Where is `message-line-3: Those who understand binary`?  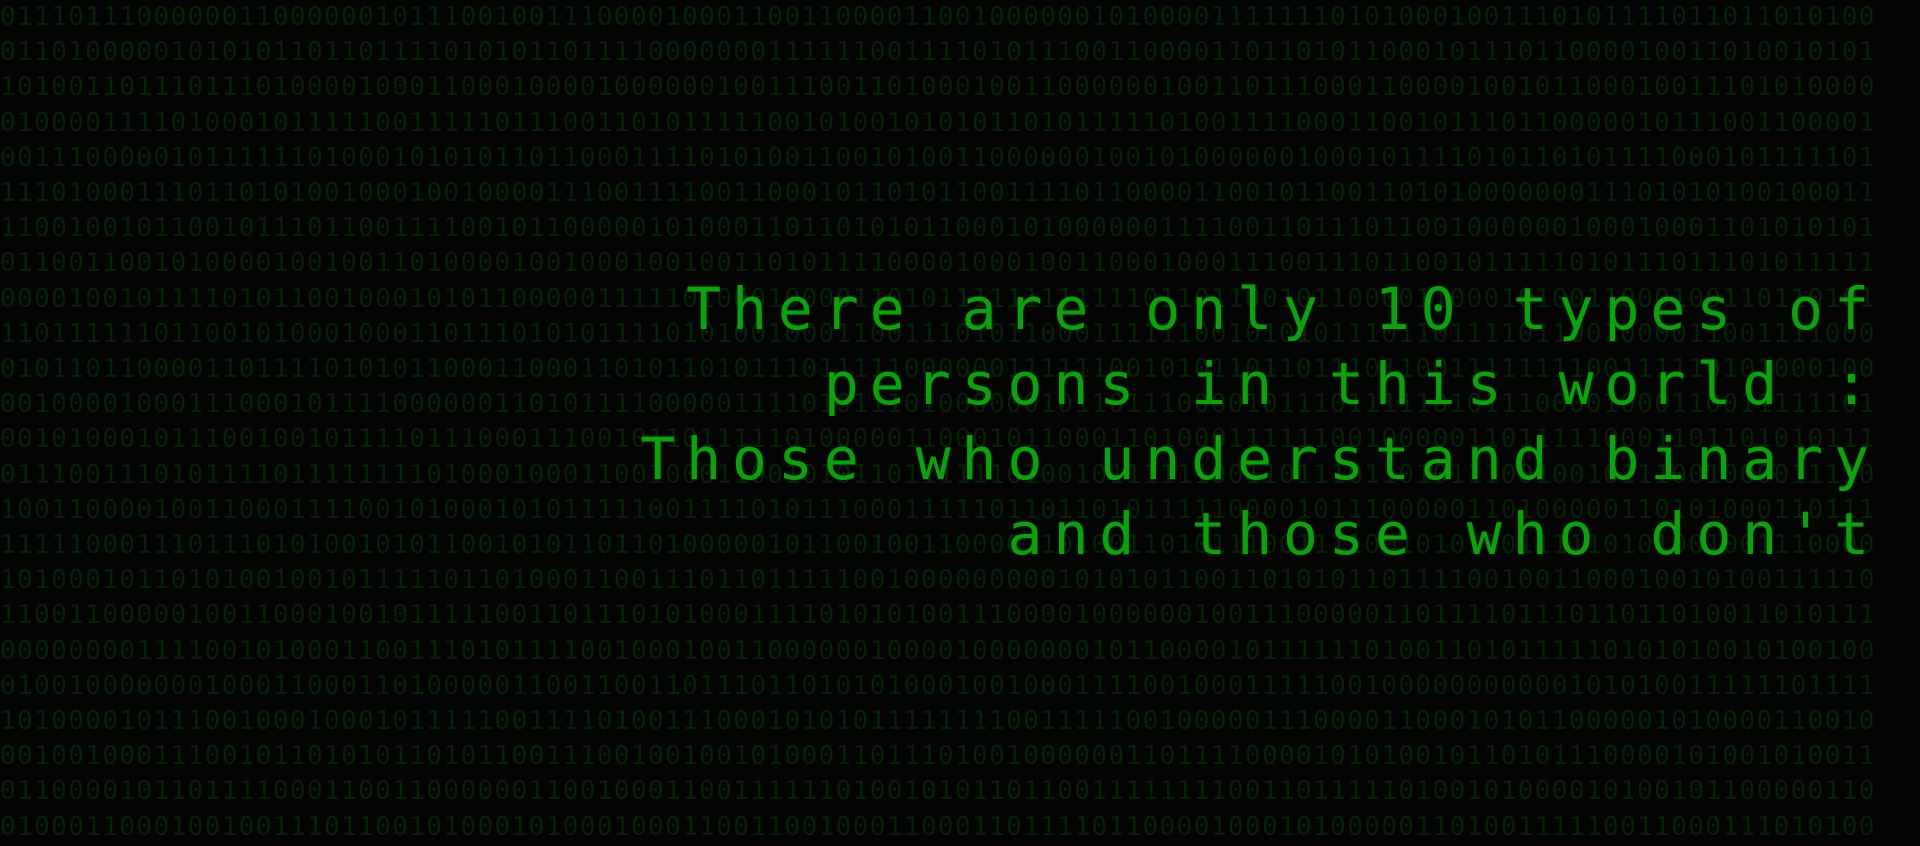
message-line-3: Those who understand binary is located at coordinates (1260, 459).